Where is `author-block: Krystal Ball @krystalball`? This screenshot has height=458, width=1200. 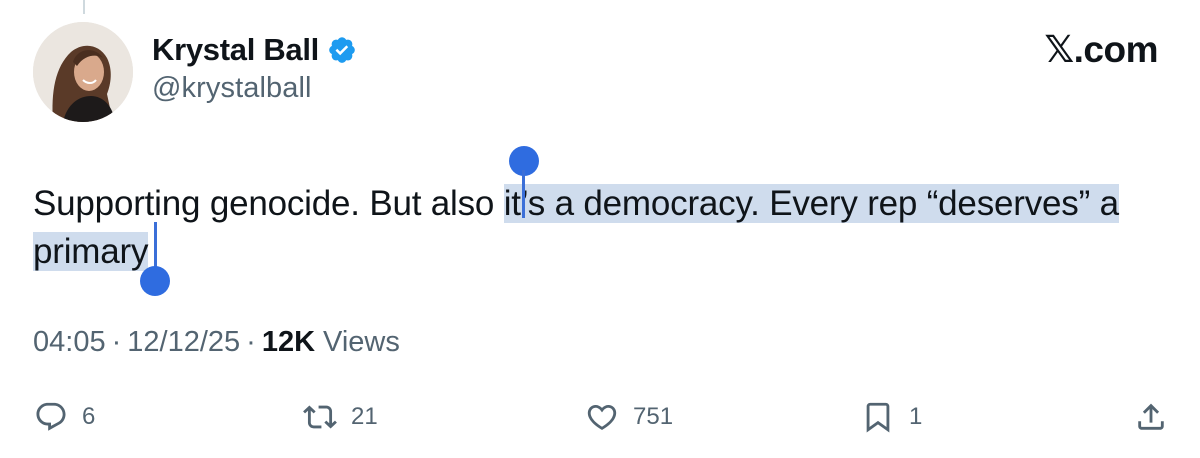
author-block: Krystal Ball @krystalball is located at coordinates (254, 67).